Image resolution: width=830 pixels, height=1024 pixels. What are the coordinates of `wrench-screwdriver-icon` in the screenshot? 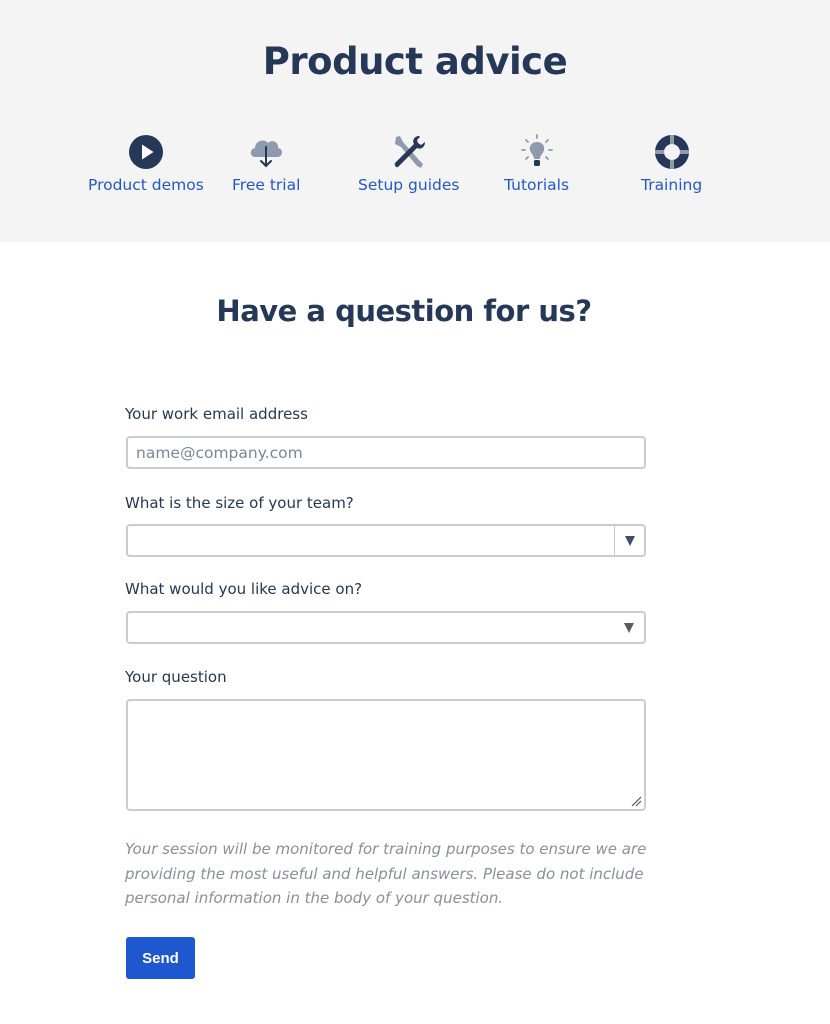 It's located at (409, 152).